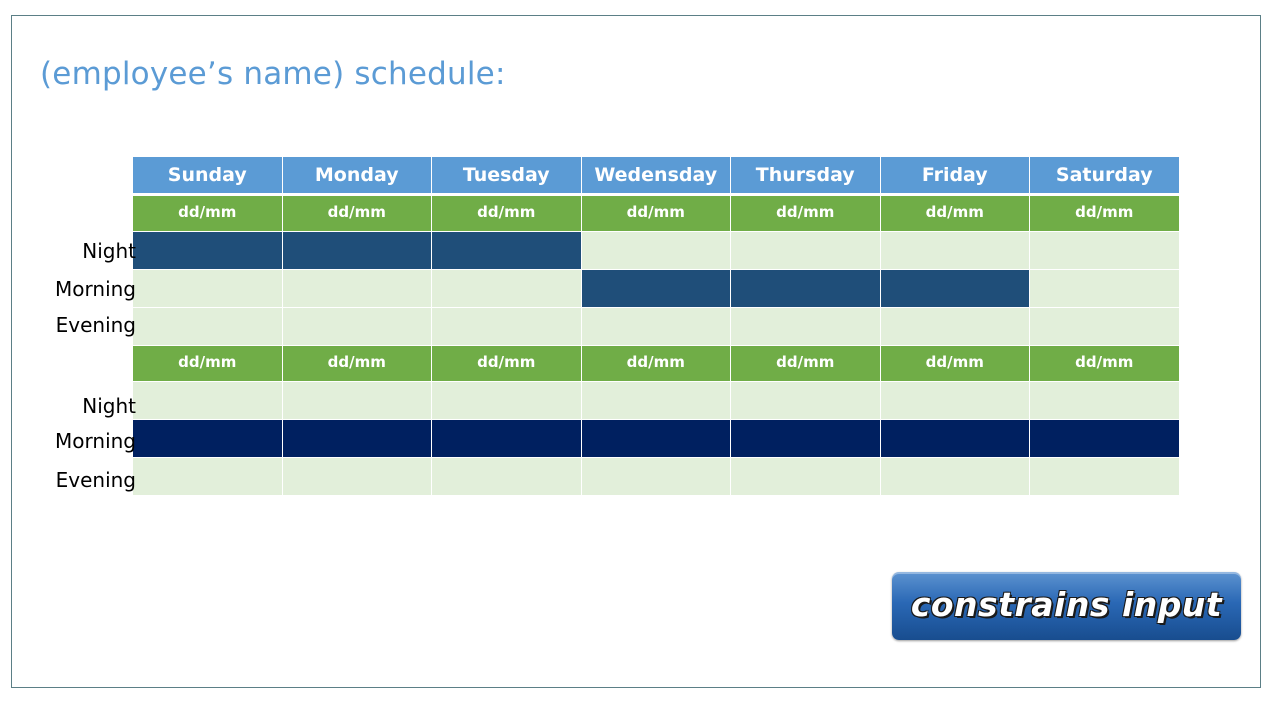 The height and width of the screenshot is (720, 1280). What do you see at coordinates (507, 176) in the screenshot?
I see `day-header-tuesday: Tuesday` at bounding box center [507, 176].